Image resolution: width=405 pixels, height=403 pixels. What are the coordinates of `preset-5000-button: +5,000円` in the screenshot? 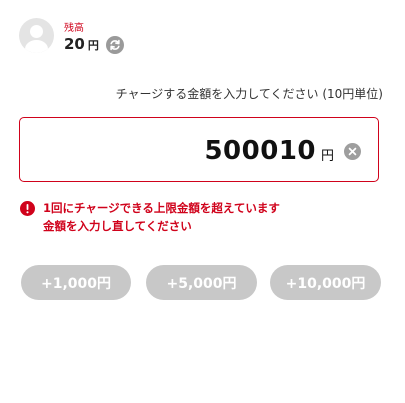 It's located at (201, 282).